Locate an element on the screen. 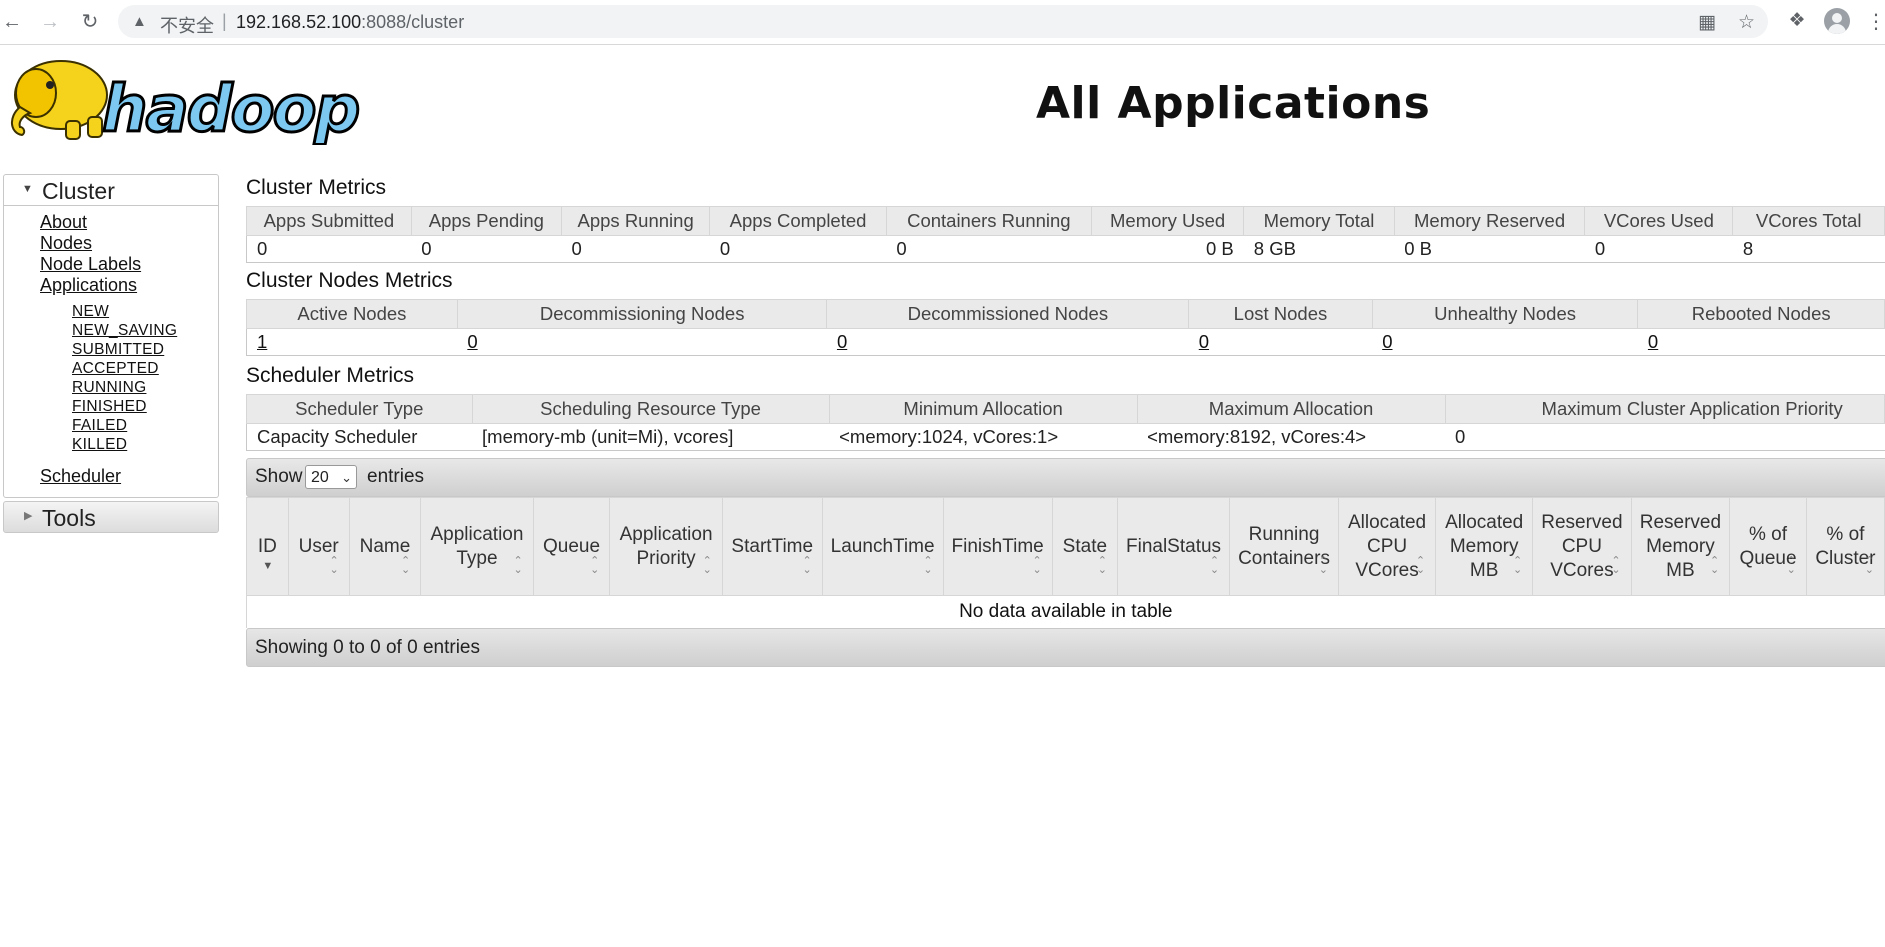 The image size is (1885, 947). metric-header: Scheduling Resource Type is located at coordinates (650, 409).